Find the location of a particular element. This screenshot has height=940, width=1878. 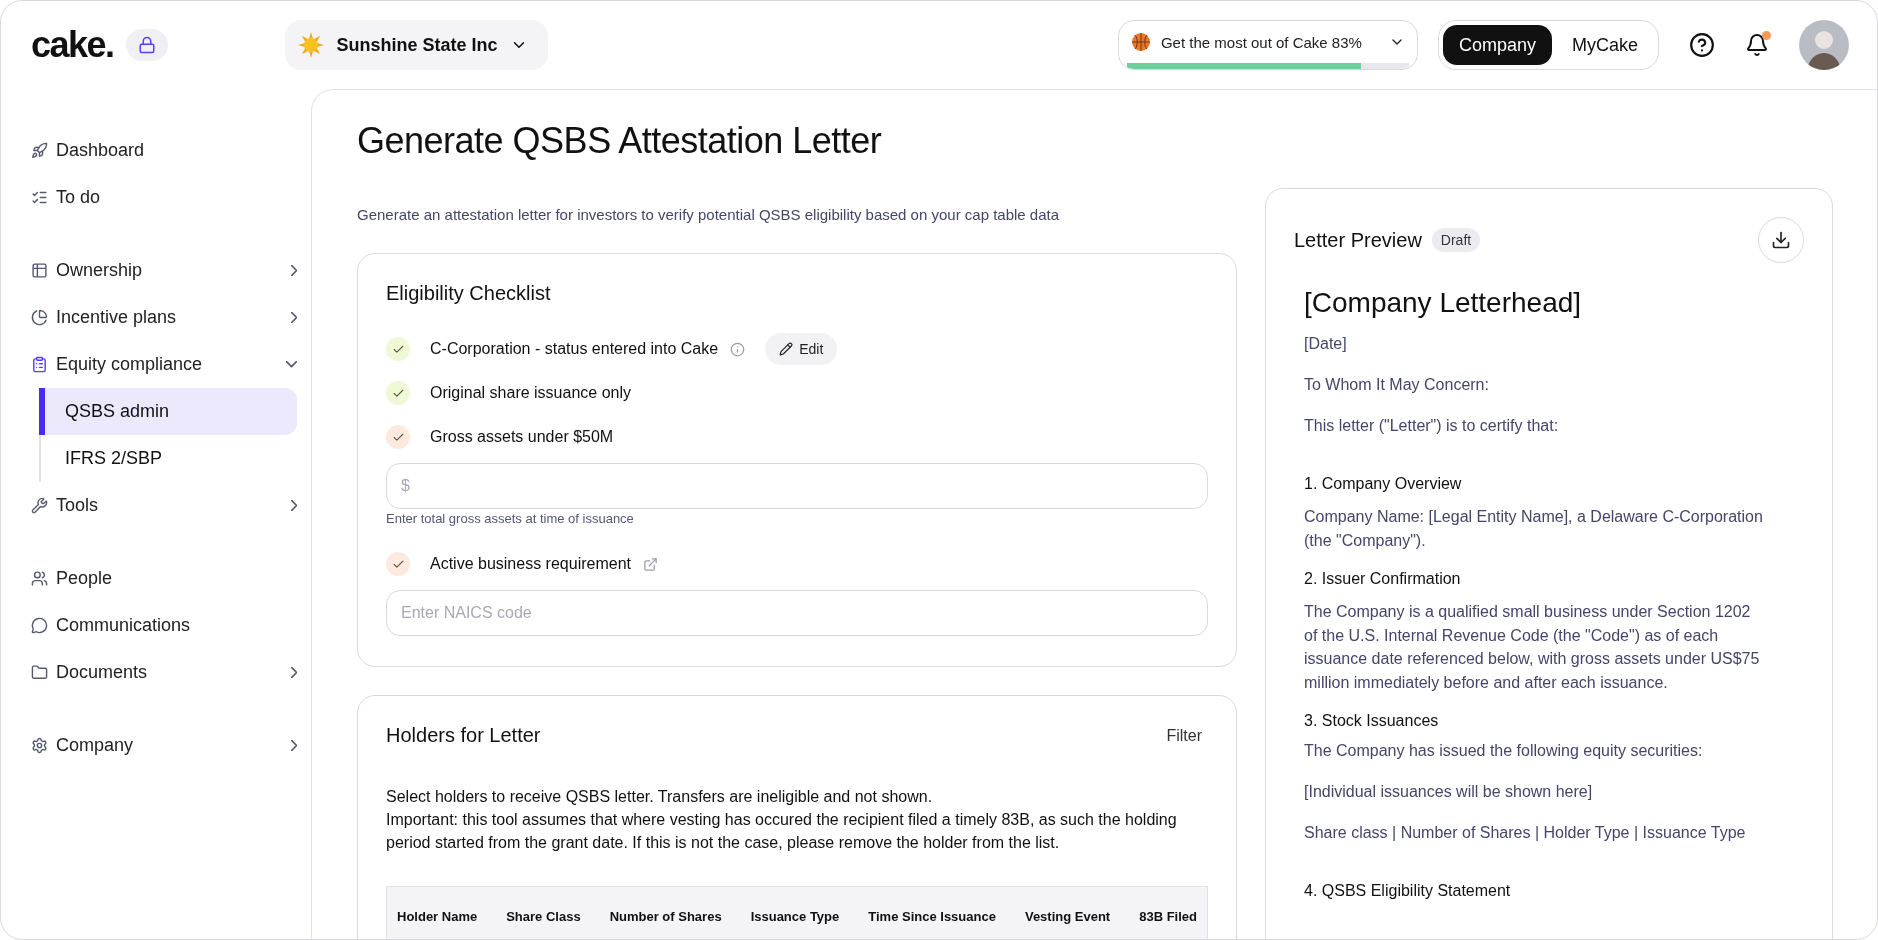

info-icon is located at coordinates (738, 349).